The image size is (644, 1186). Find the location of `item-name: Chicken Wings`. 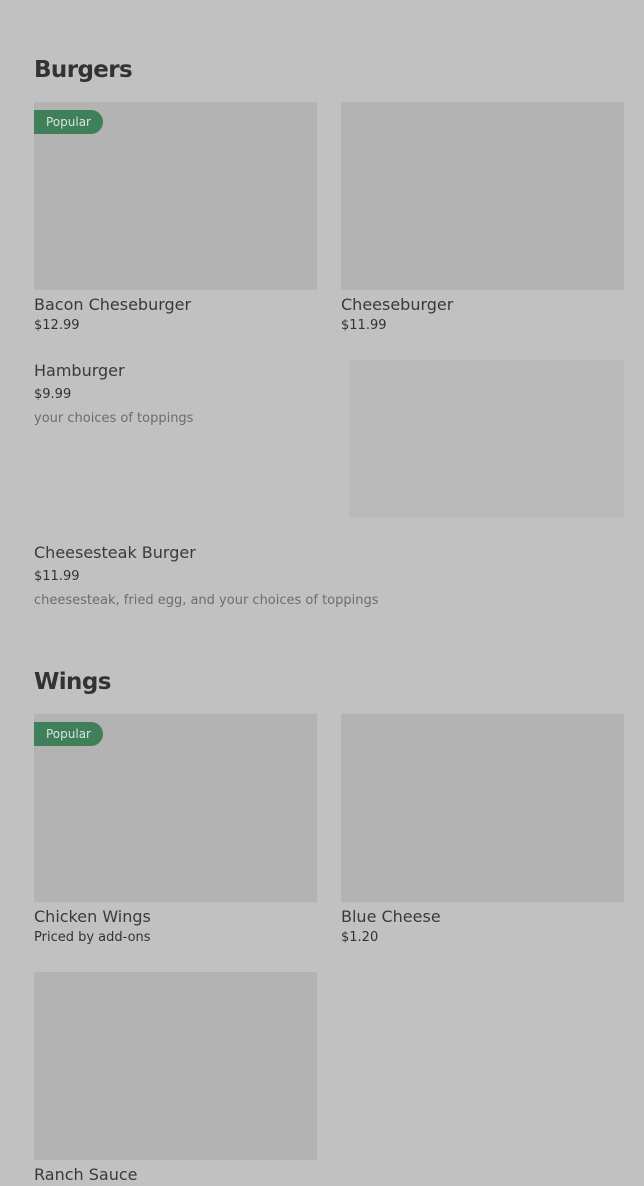

item-name: Chicken Wings is located at coordinates (92, 916).